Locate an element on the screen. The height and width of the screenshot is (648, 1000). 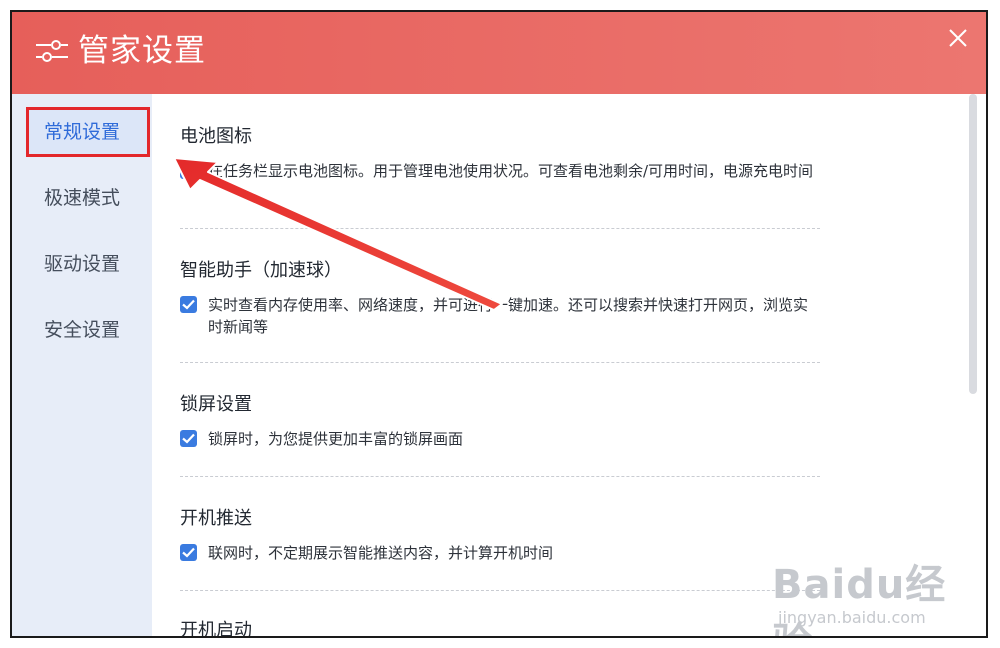
section-title-lock-screen: 锁屏设置 is located at coordinates (216, 404).